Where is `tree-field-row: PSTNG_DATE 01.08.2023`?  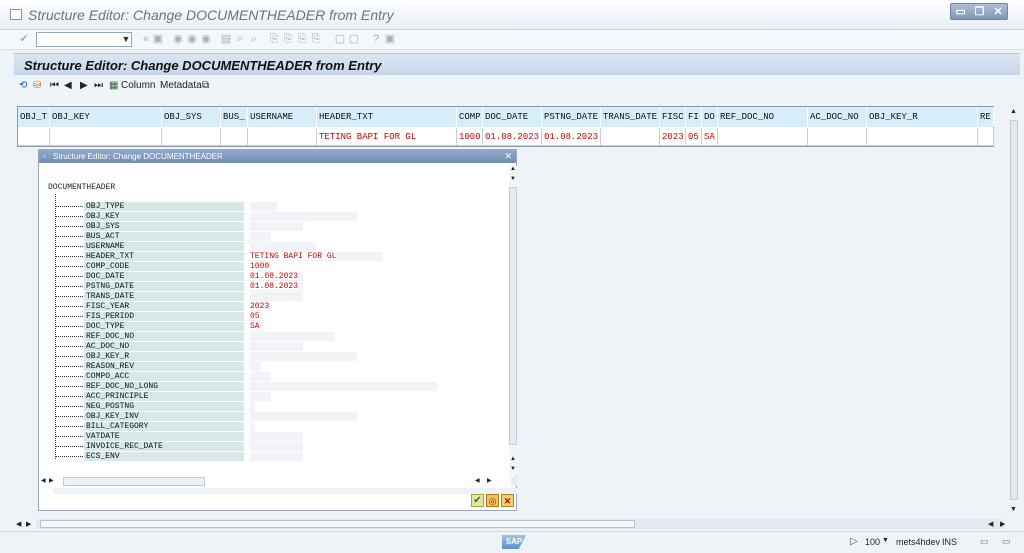 tree-field-row: PSTNG_DATE 01.08.2023 is located at coordinates (274, 286).